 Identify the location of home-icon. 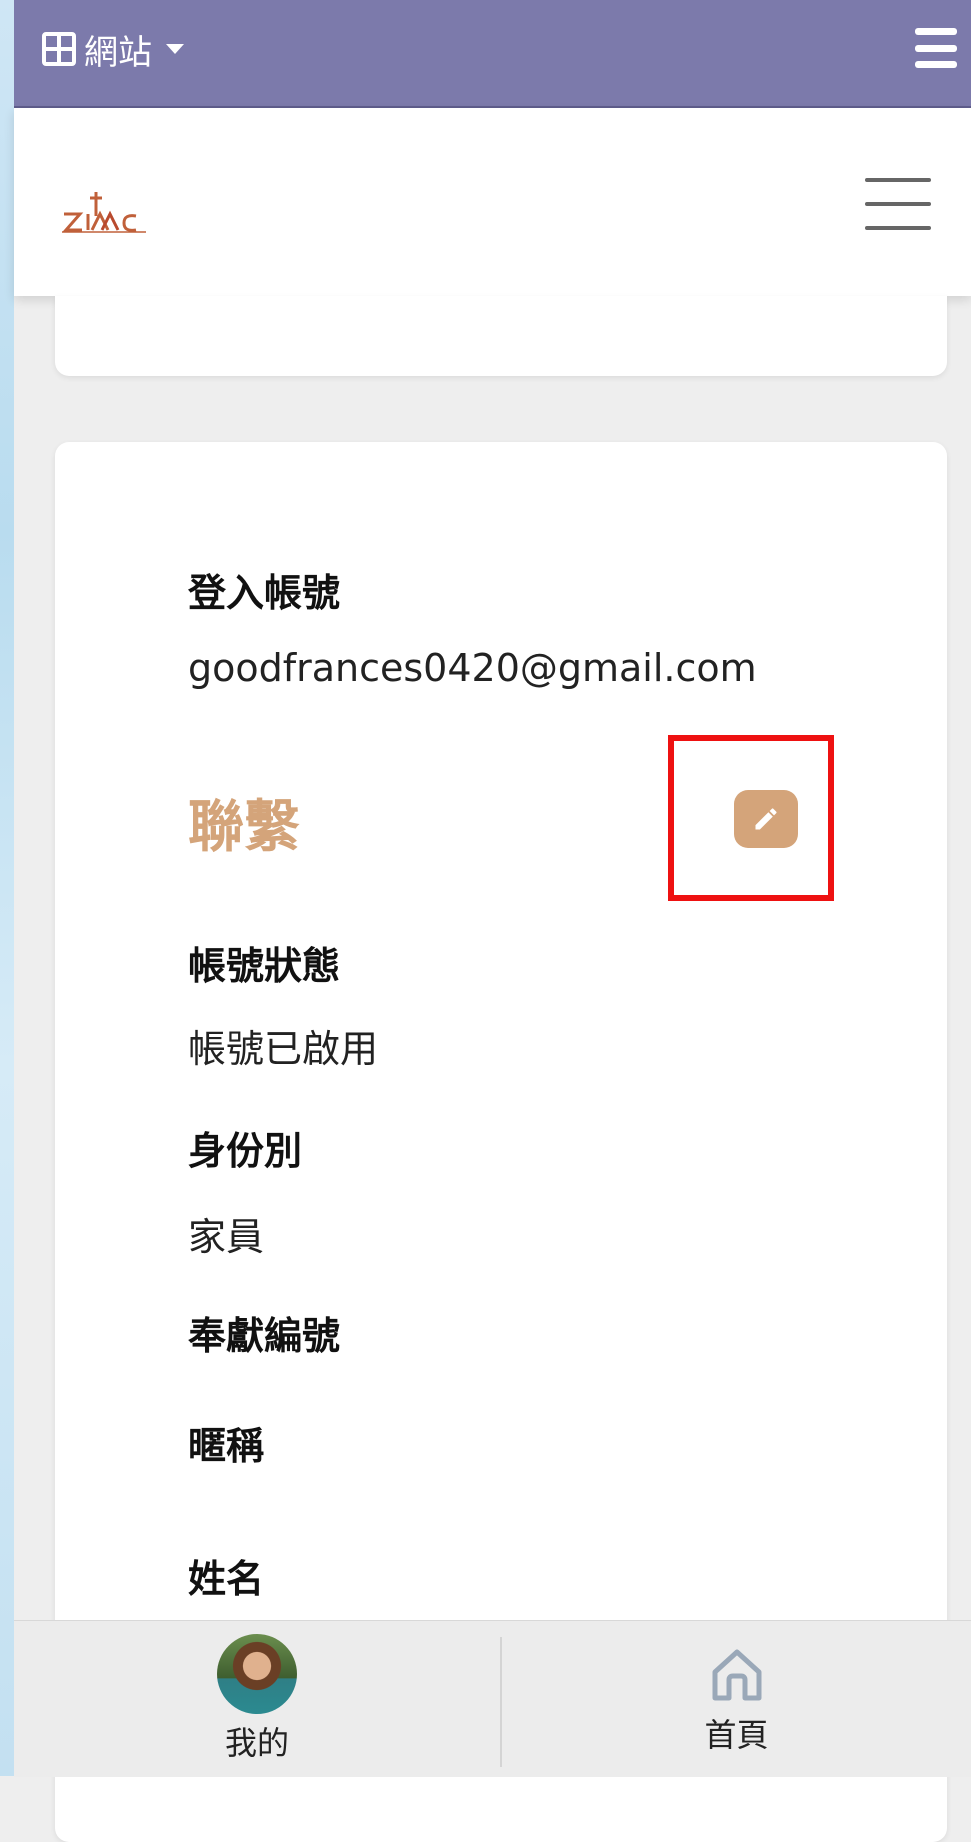
(736, 1675).